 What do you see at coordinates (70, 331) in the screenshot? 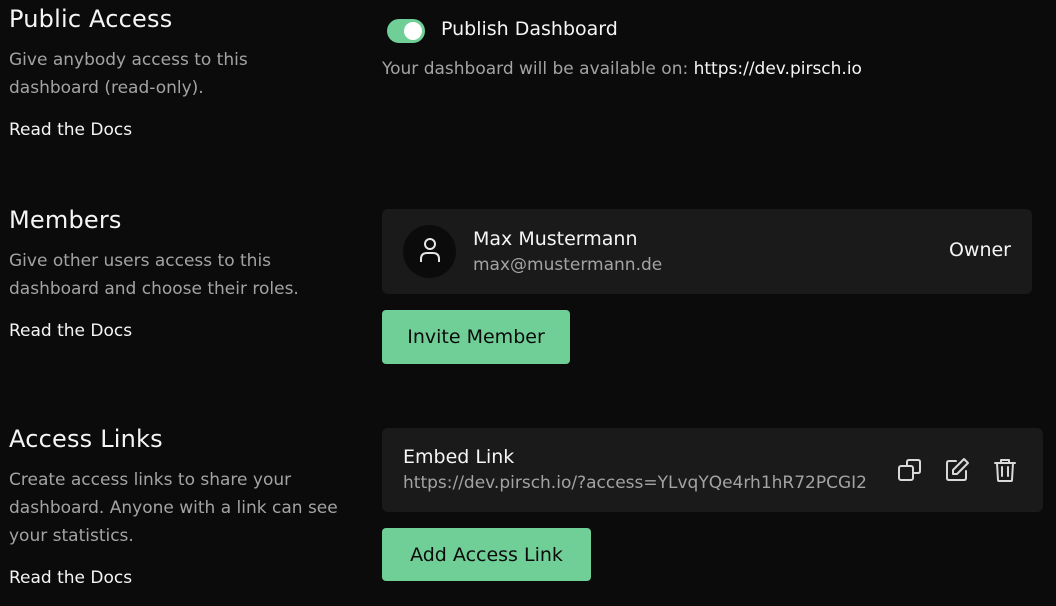
I see `members-docs-link: Read the Docs` at bounding box center [70, 331].